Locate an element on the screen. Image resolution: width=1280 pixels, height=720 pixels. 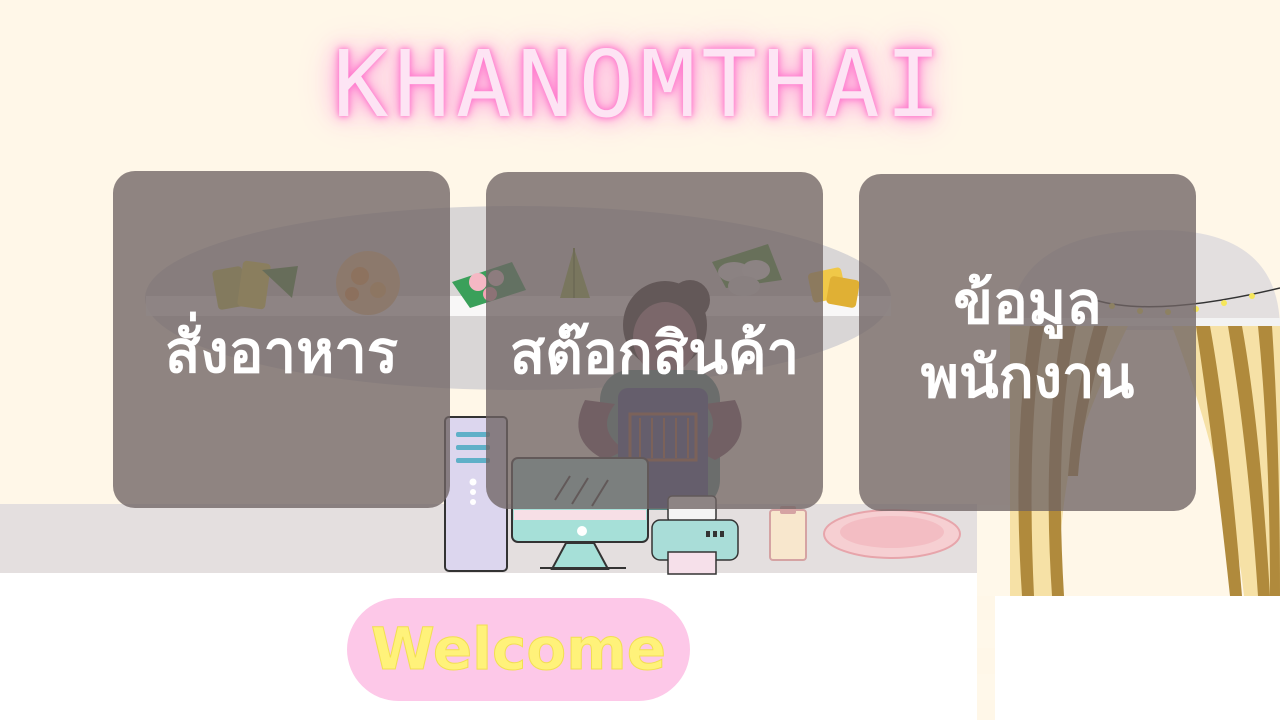
stock-button: สต๊อกสินค้า is located at coordinates (654, 340).